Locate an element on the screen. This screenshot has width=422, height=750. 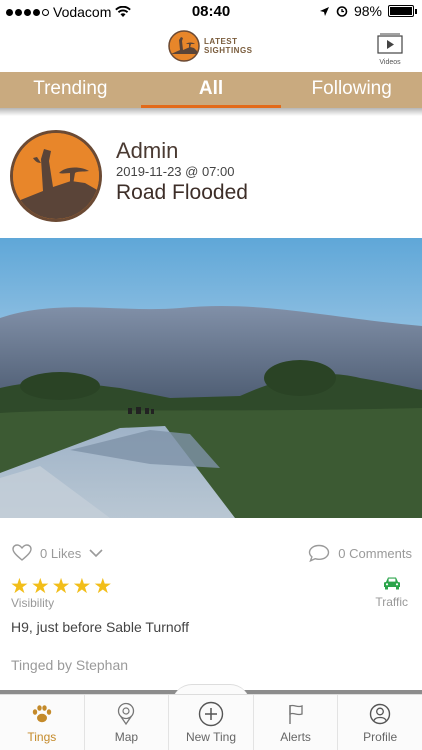
nav-new-ting: New Ting is located at coordinates (211, 722).